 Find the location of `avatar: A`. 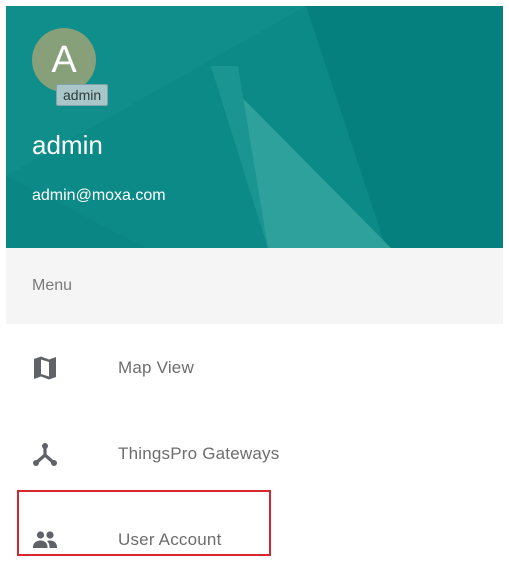

avatar: A is located at coordinates (64, 60).